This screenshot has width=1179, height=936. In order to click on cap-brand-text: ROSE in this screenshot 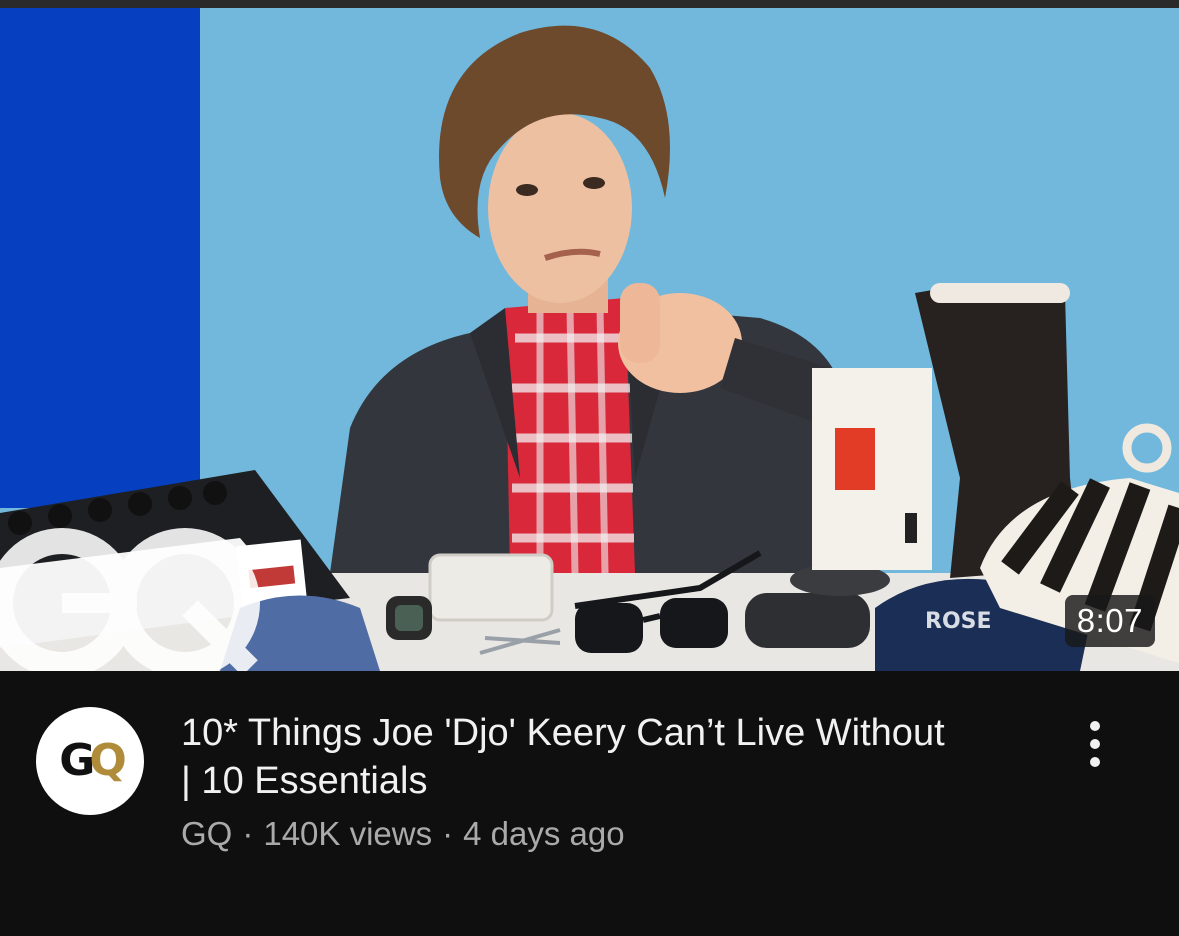, I will do `click(958, 621)`.